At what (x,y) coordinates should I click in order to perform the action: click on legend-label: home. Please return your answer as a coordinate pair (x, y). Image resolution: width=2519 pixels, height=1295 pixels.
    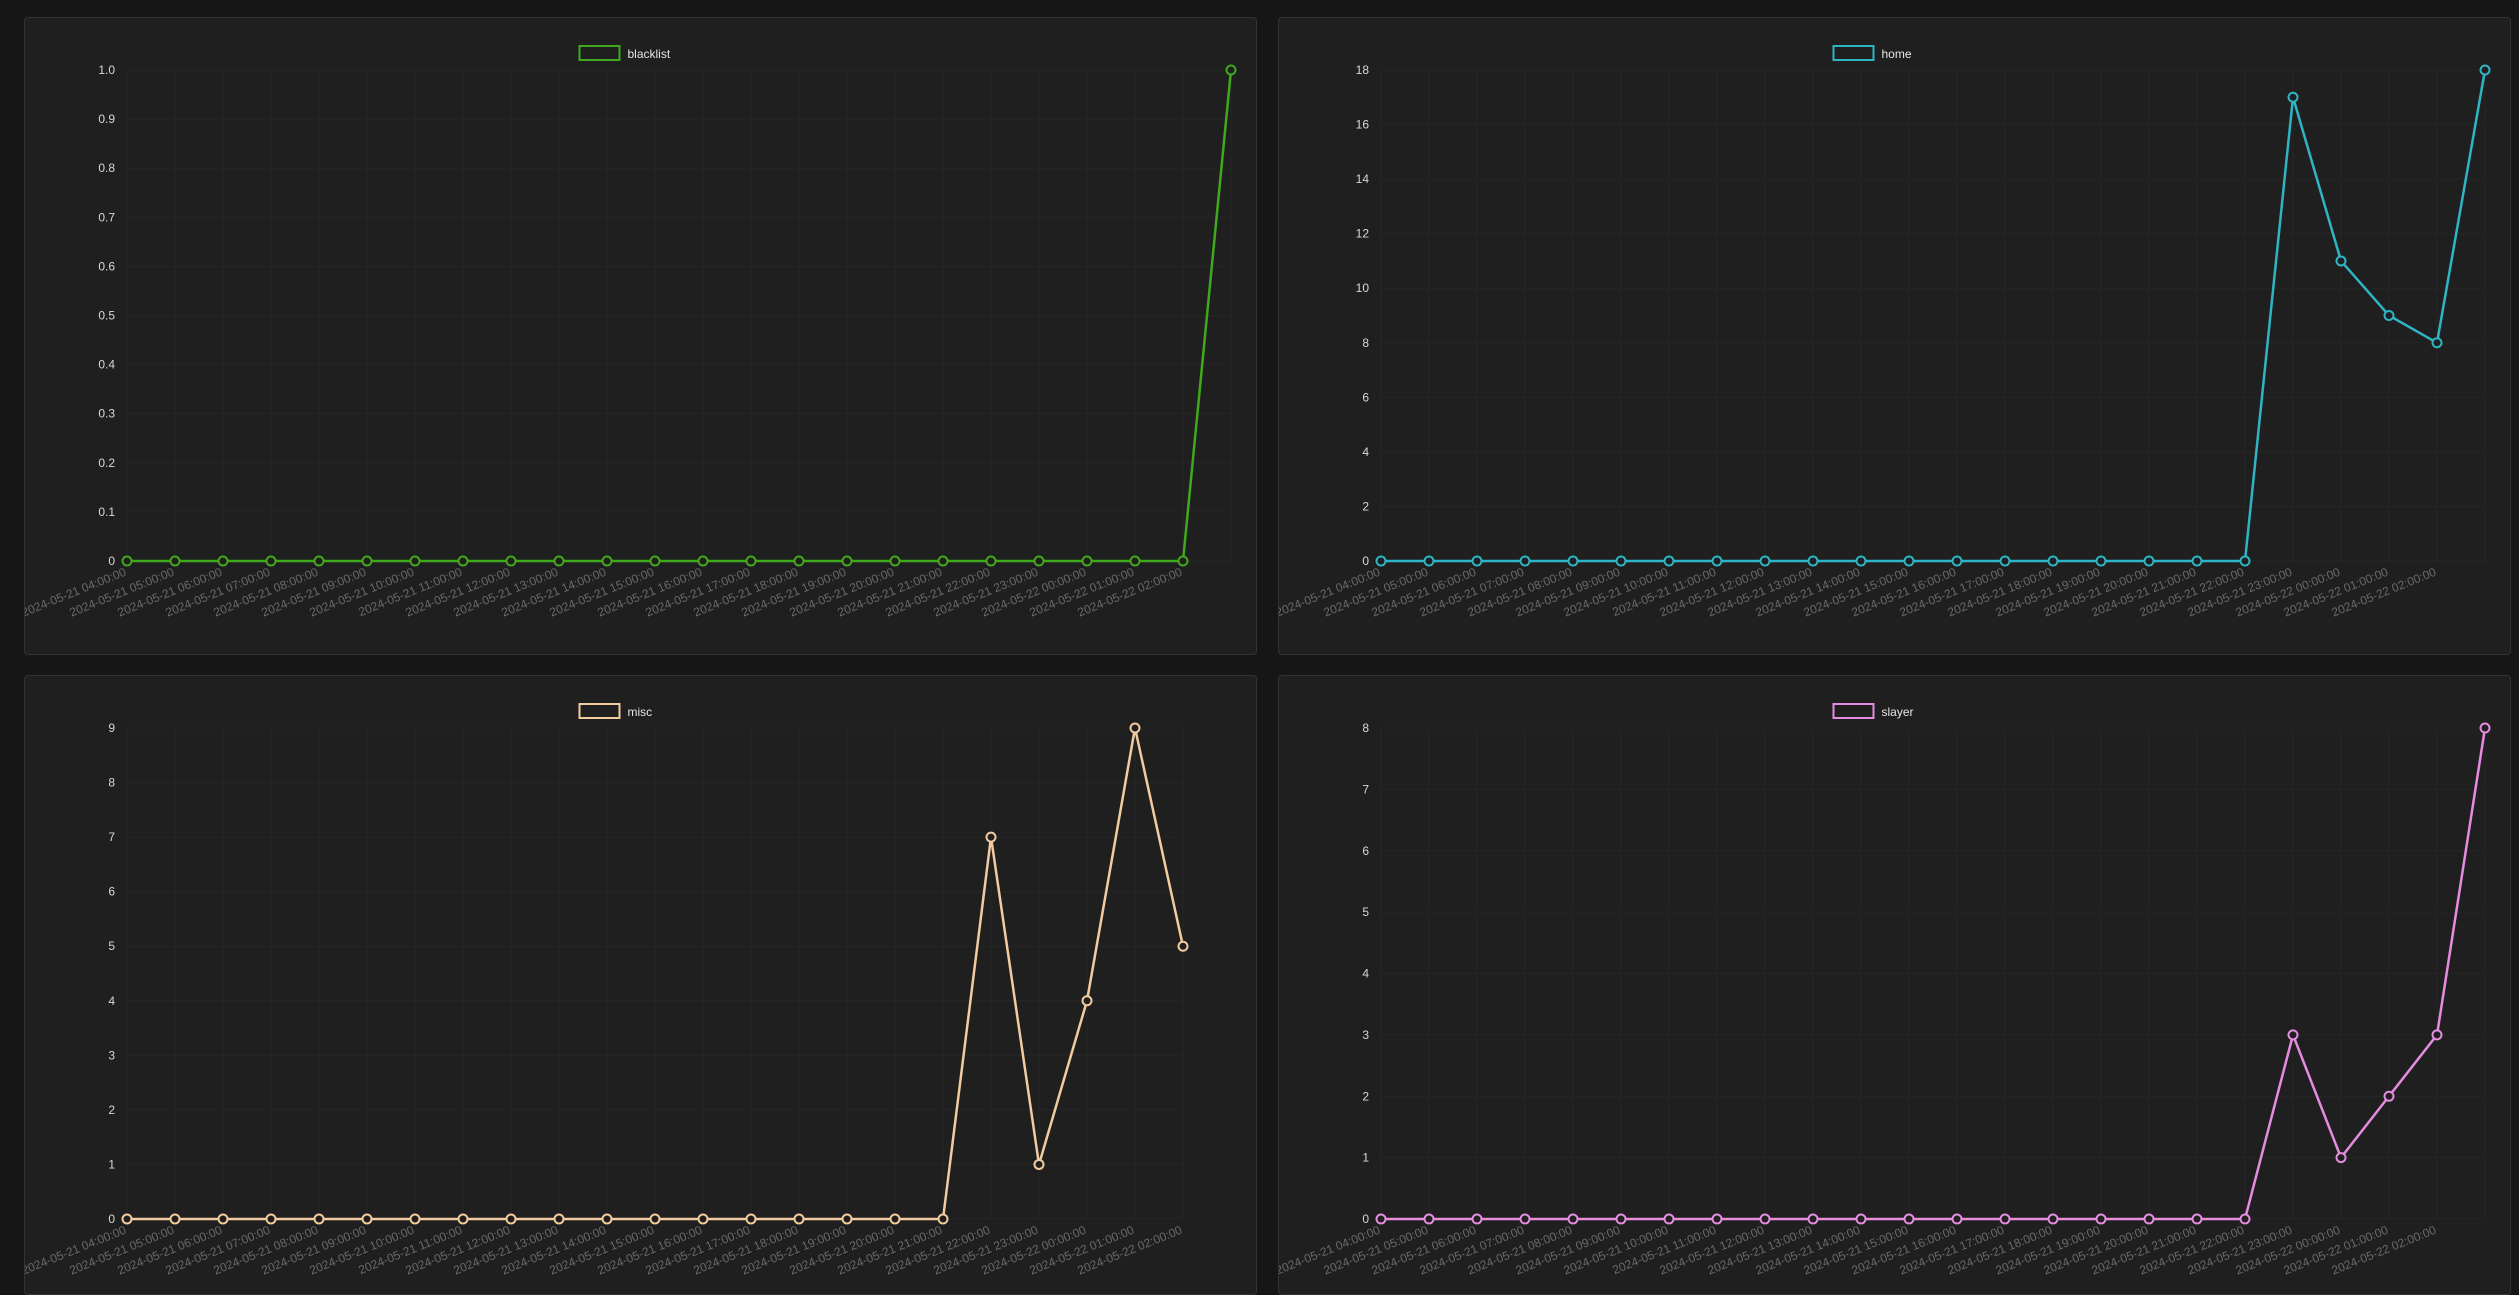
    Looking at the image, I should click on (1897, 54).